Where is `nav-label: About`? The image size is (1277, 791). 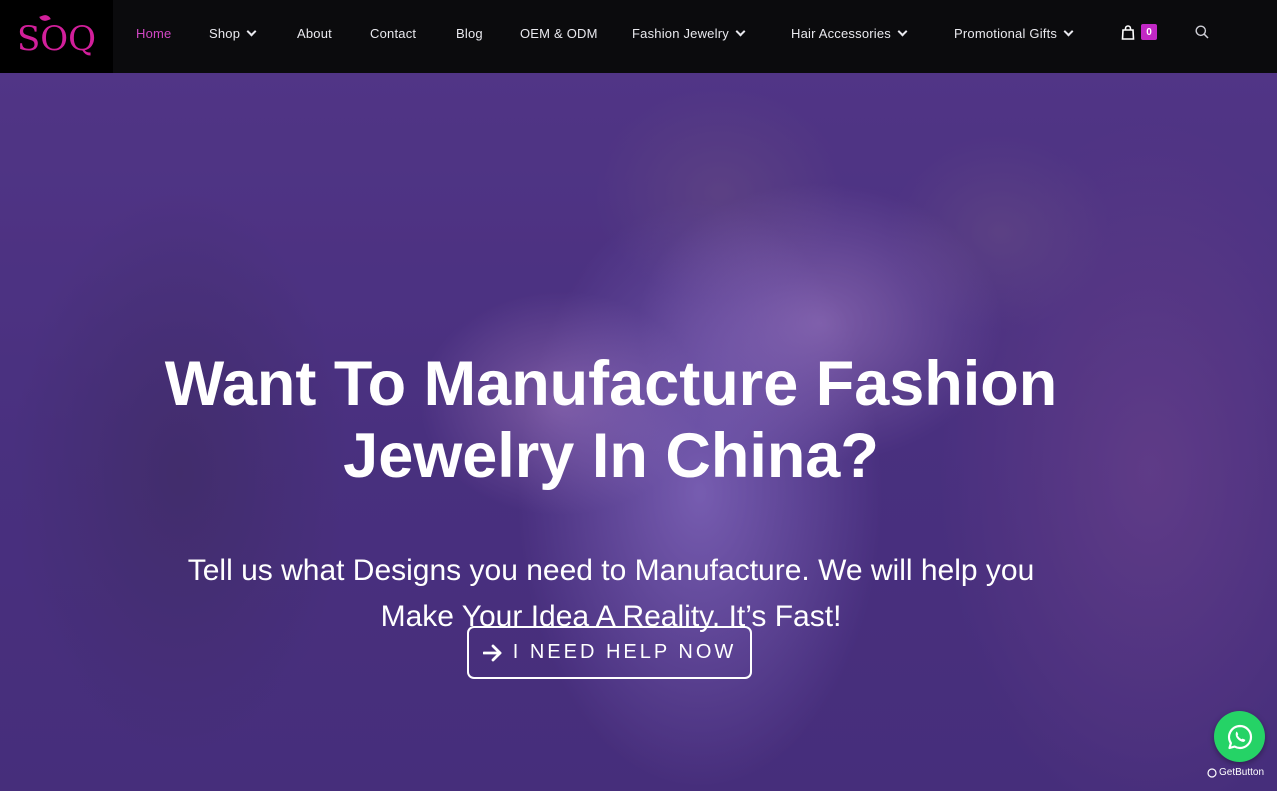
nav-label: About is located at coordinates (314, 33).